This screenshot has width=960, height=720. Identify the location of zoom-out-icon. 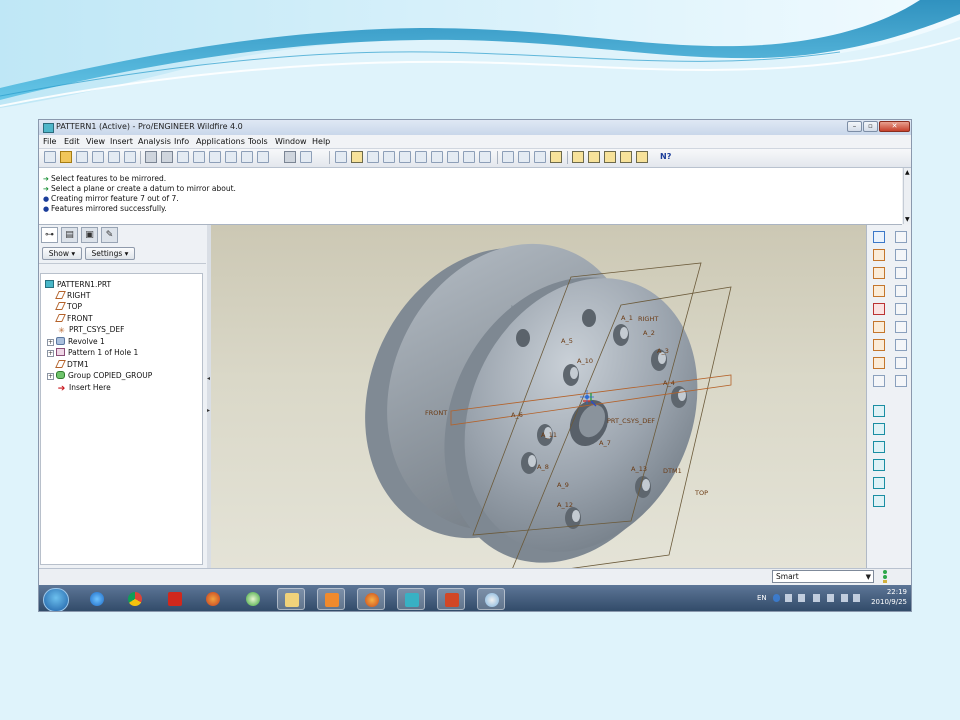
(405, 157).